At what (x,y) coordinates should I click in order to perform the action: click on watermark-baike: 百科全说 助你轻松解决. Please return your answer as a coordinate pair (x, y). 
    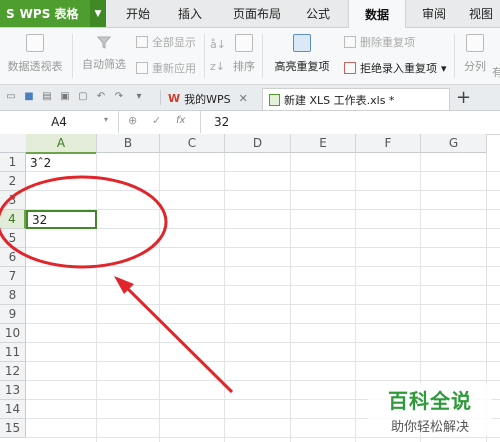
    Looking at the image, I should click on (430, 409).